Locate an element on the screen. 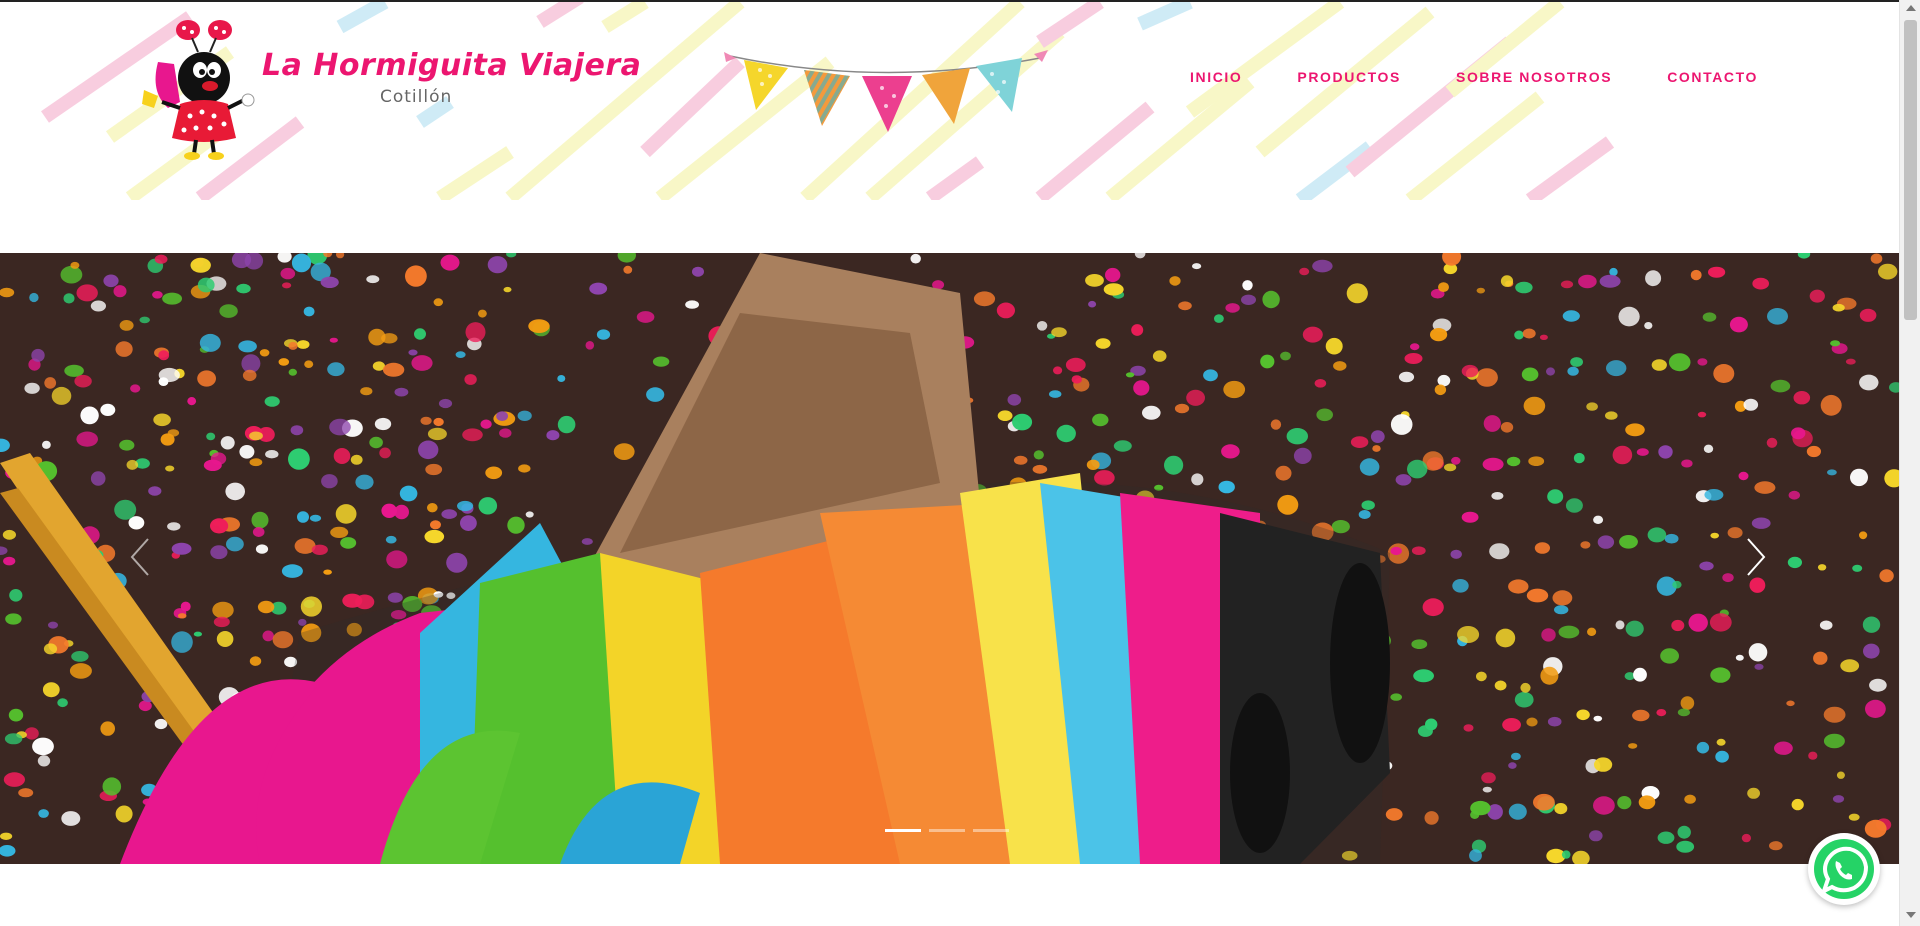  whatsapp-icon is located at coordinates (1844, 869).